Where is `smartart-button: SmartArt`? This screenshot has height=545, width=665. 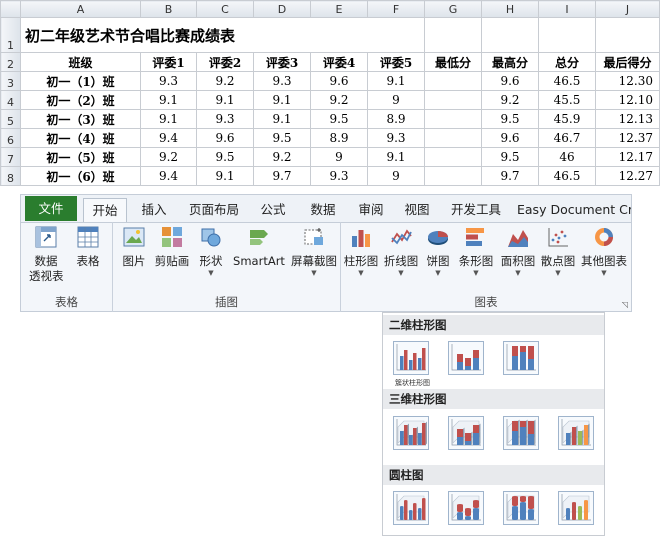
smartart-button: SmartArt is located at coordinates (259, 247).